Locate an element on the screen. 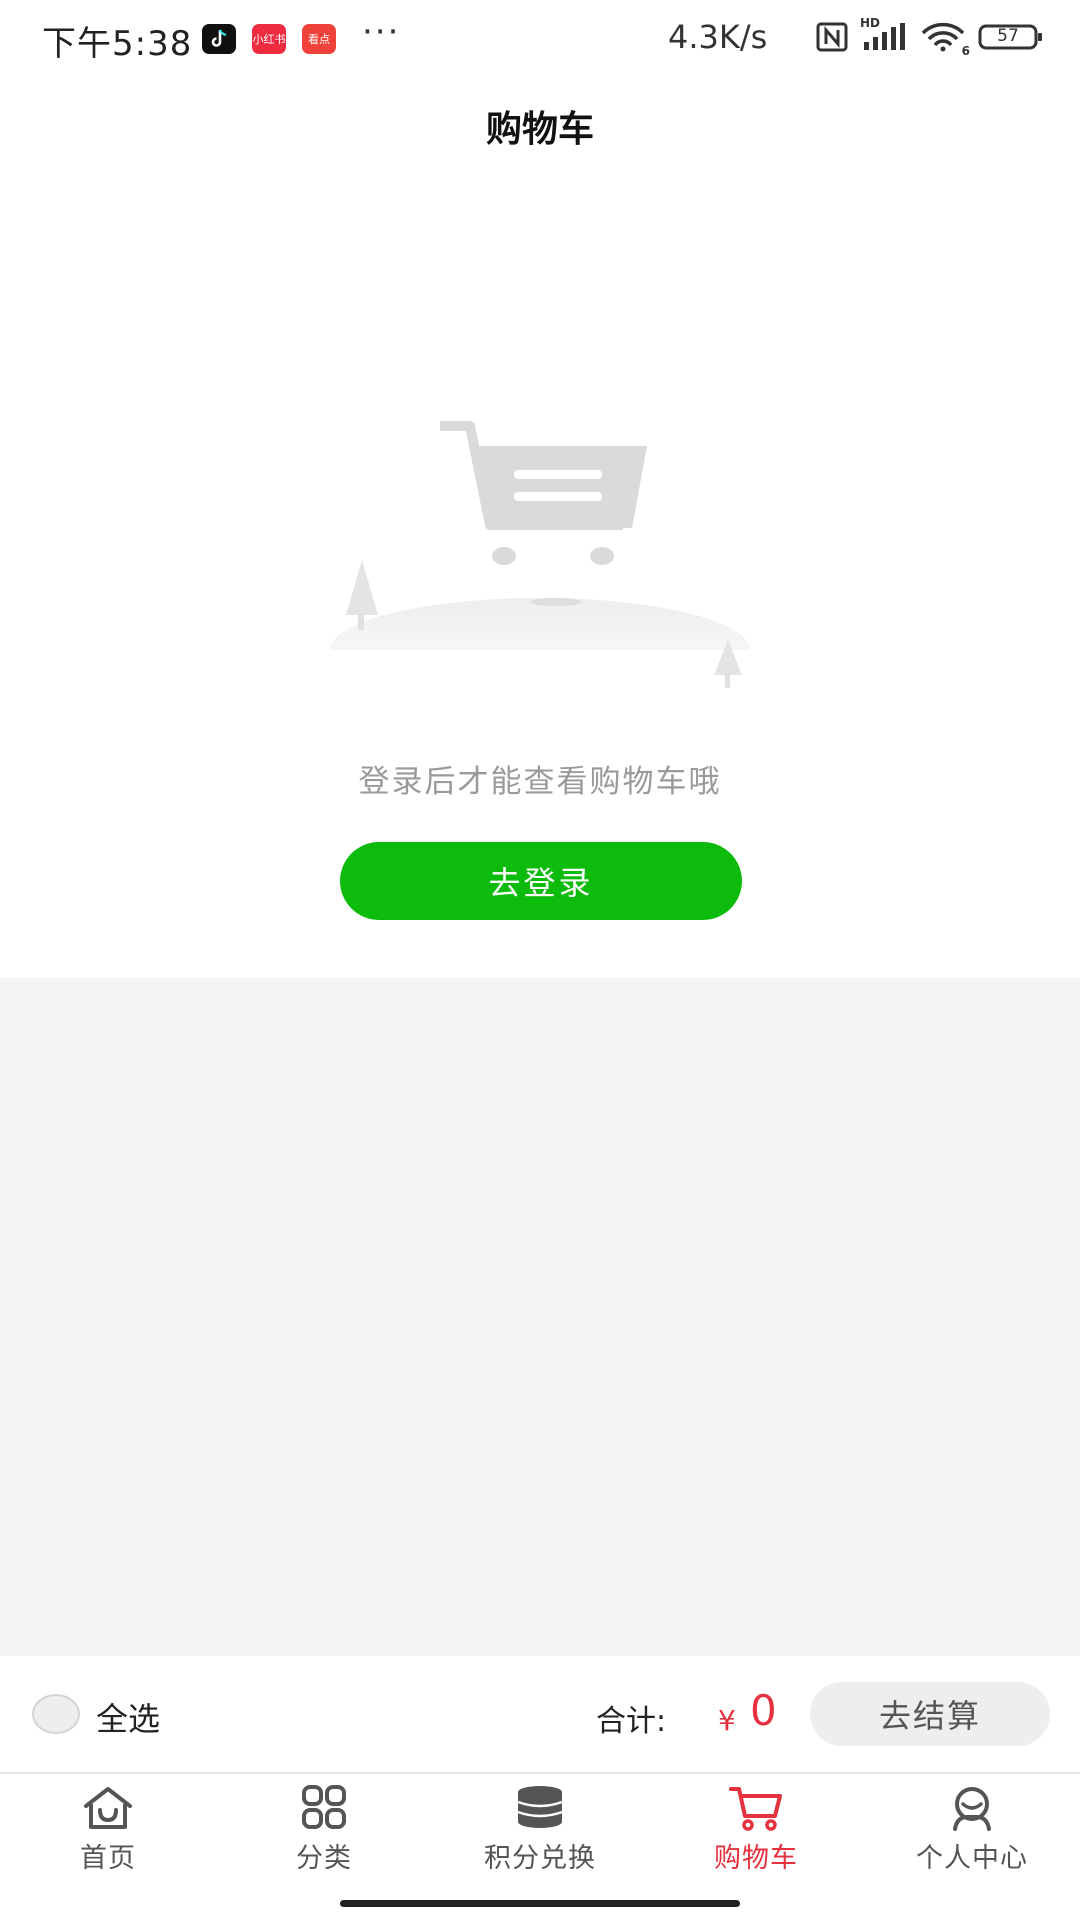 This screenshot has width=1080, height=1920. tab-profile: 个人中心 is located at coordinates (972, 1834).